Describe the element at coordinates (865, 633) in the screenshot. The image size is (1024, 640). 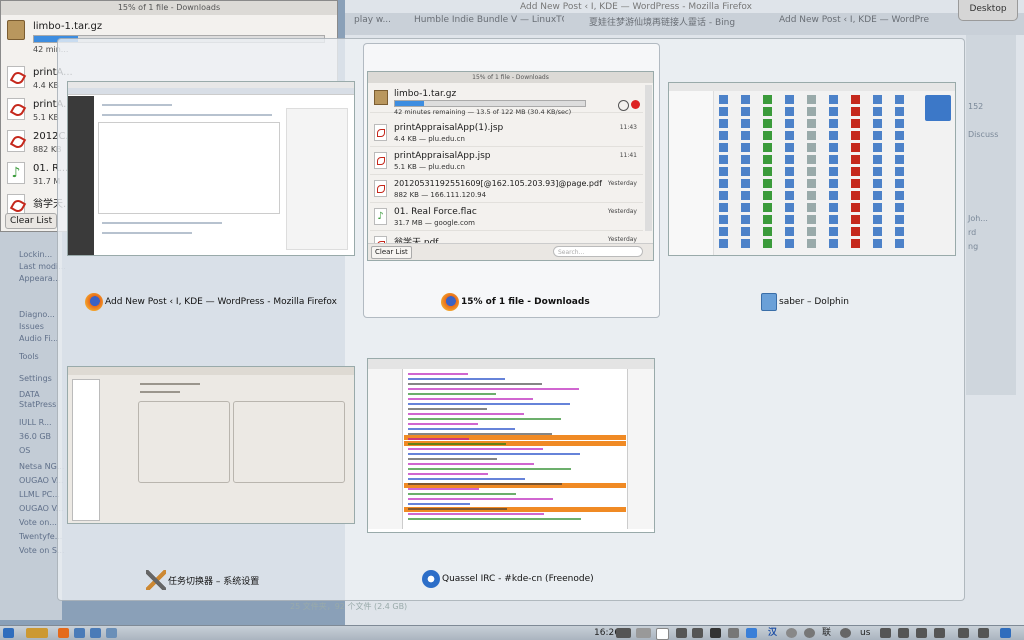
I see `keyboard-layout: us` at that location.